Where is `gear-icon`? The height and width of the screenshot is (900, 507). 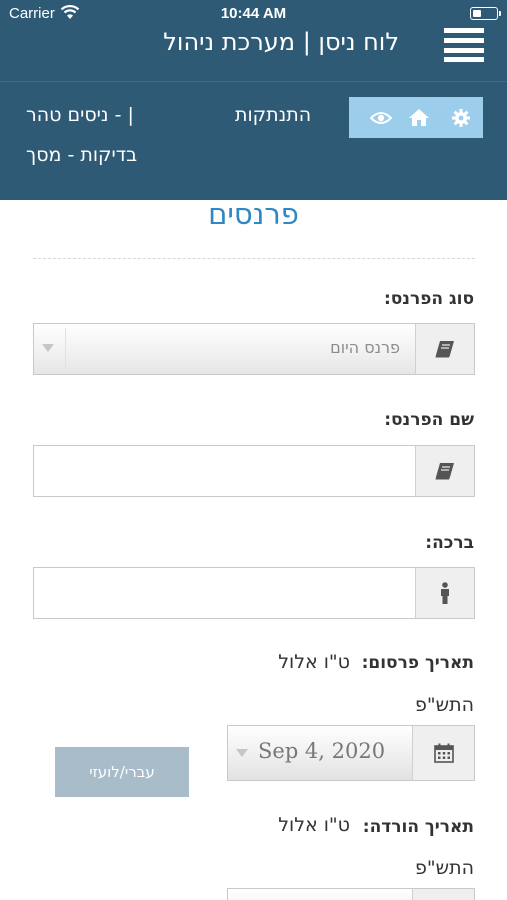 gear-icon is located at coordinates (461, 117).